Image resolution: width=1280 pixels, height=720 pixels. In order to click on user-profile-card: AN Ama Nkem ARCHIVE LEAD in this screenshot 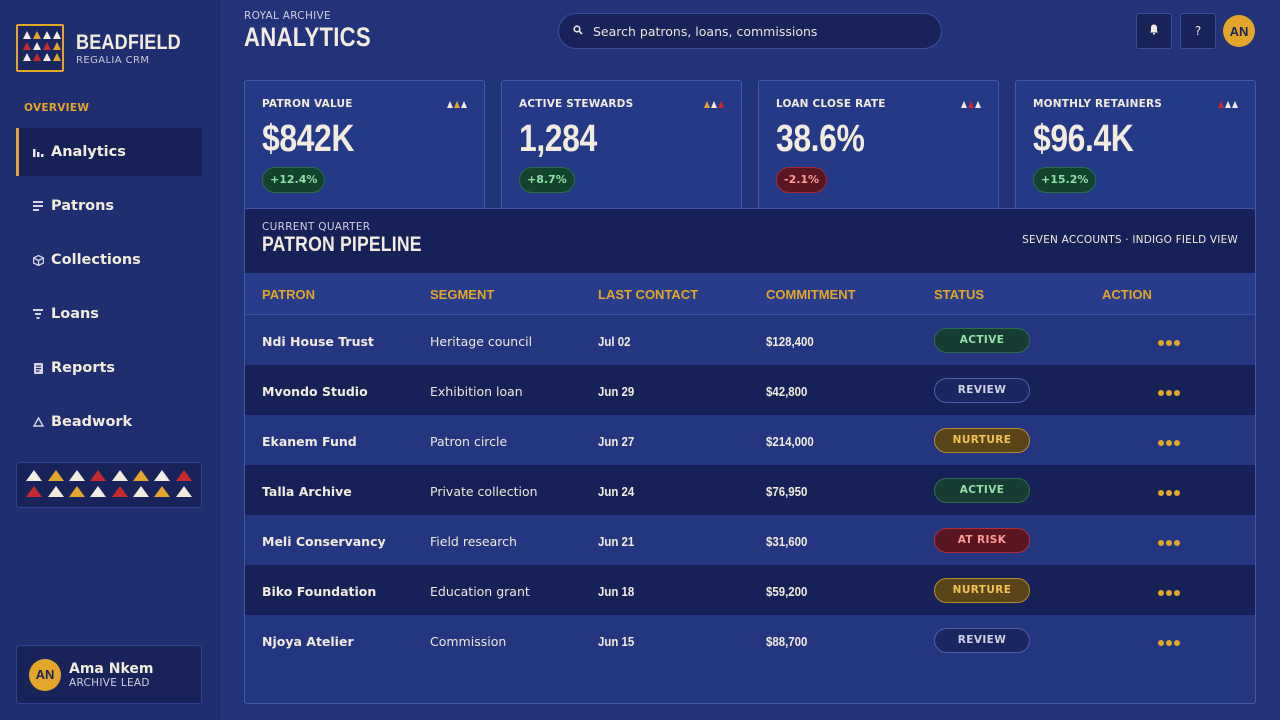, I will do `click(109, 674)`.